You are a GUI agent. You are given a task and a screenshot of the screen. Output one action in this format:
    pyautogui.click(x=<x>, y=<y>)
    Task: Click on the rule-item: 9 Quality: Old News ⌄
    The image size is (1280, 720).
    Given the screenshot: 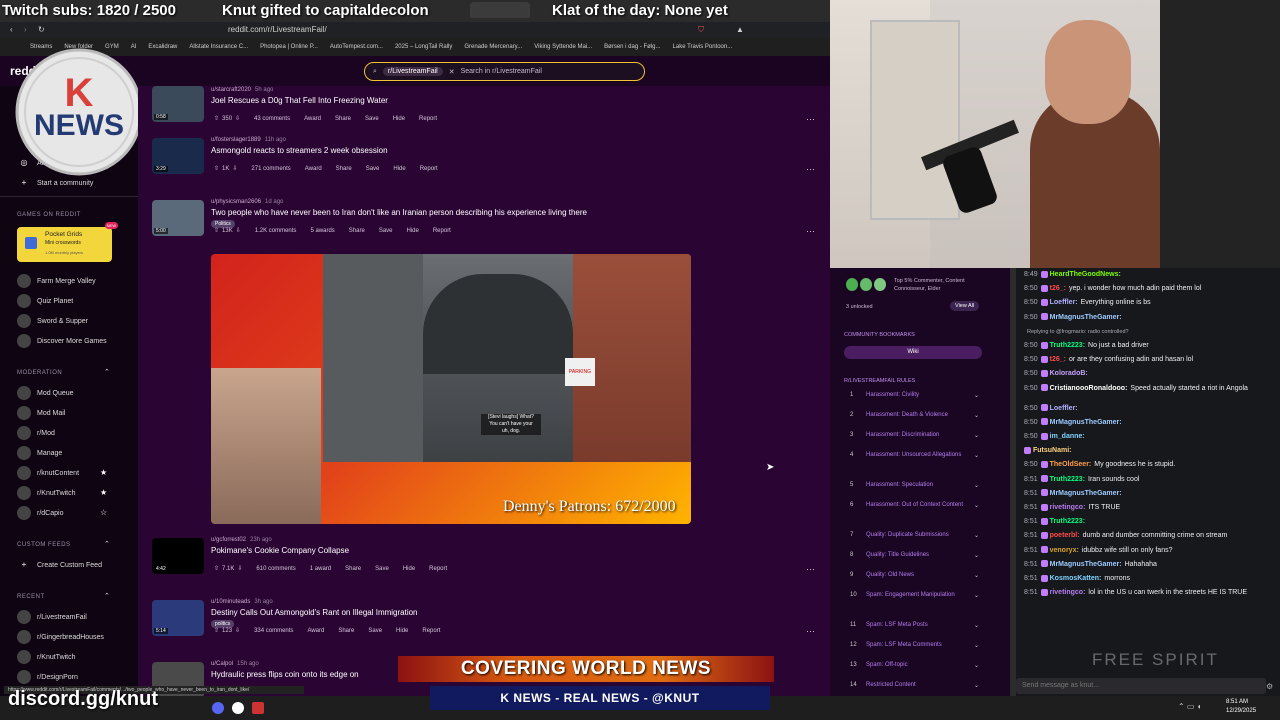 What is the action you would take?
    pyautogui.click(x=920, y=575)
    